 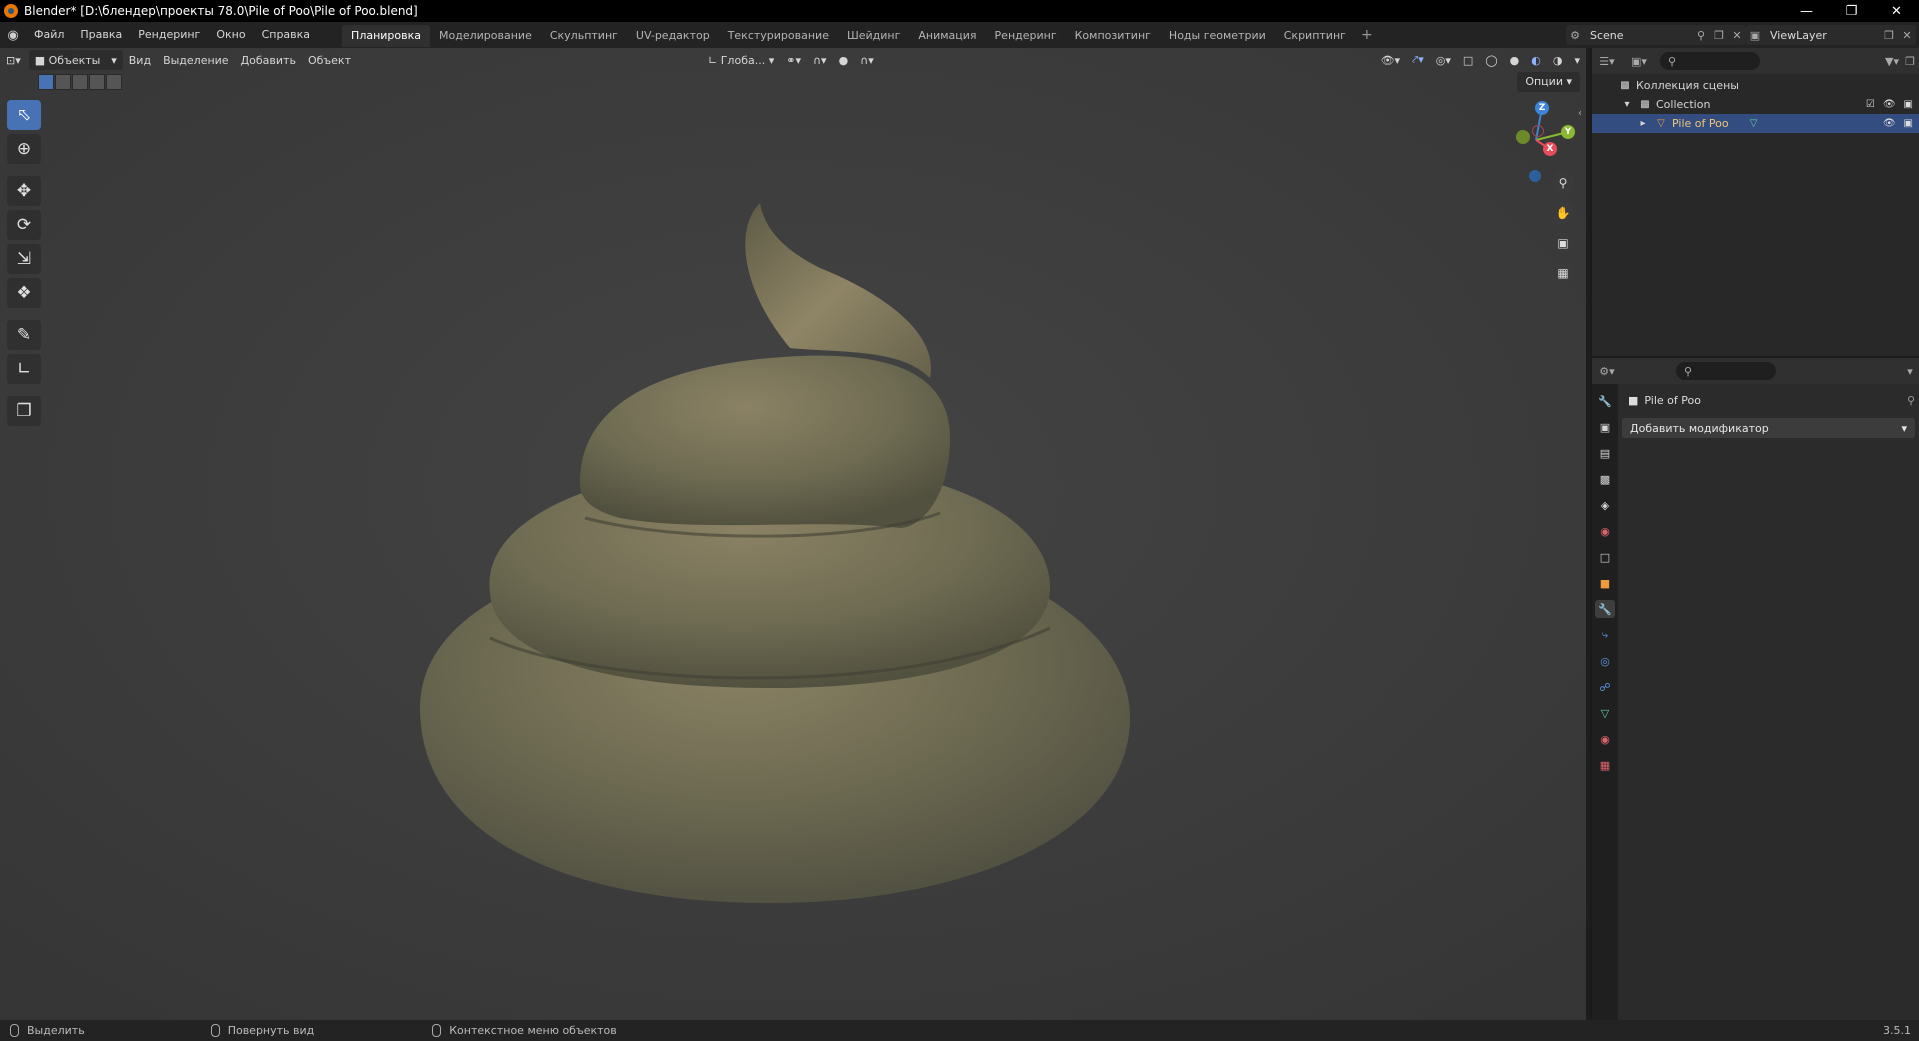 What do you see at coordinates (1580, 113) in the screenshot?
I see `sidebar-collapse-icon: ‹` at bounding box center [1580, 113].